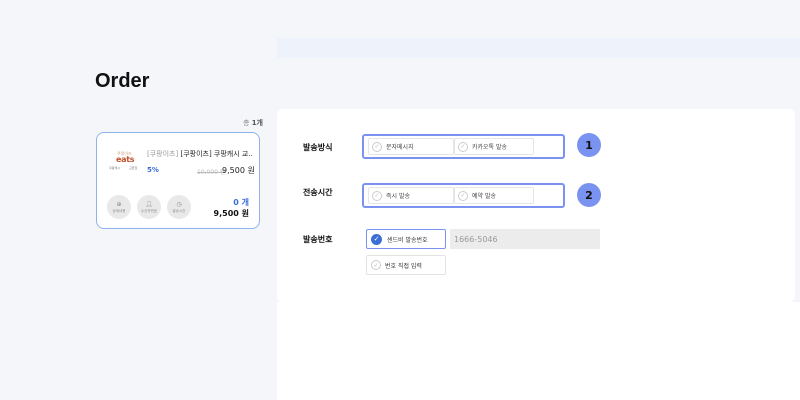 This screenshot has height=400, width=800. What do you see at coordinates (538, 48) in the screenshot?
I see `top-band` at bounding box center [538, 48].